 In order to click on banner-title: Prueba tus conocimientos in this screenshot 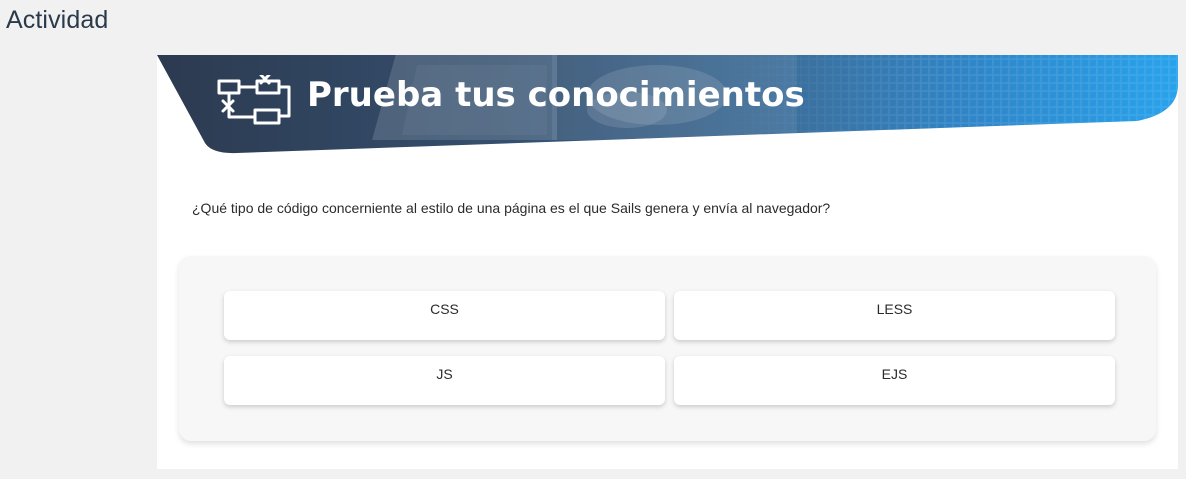, I will do `click(556, 95)`.